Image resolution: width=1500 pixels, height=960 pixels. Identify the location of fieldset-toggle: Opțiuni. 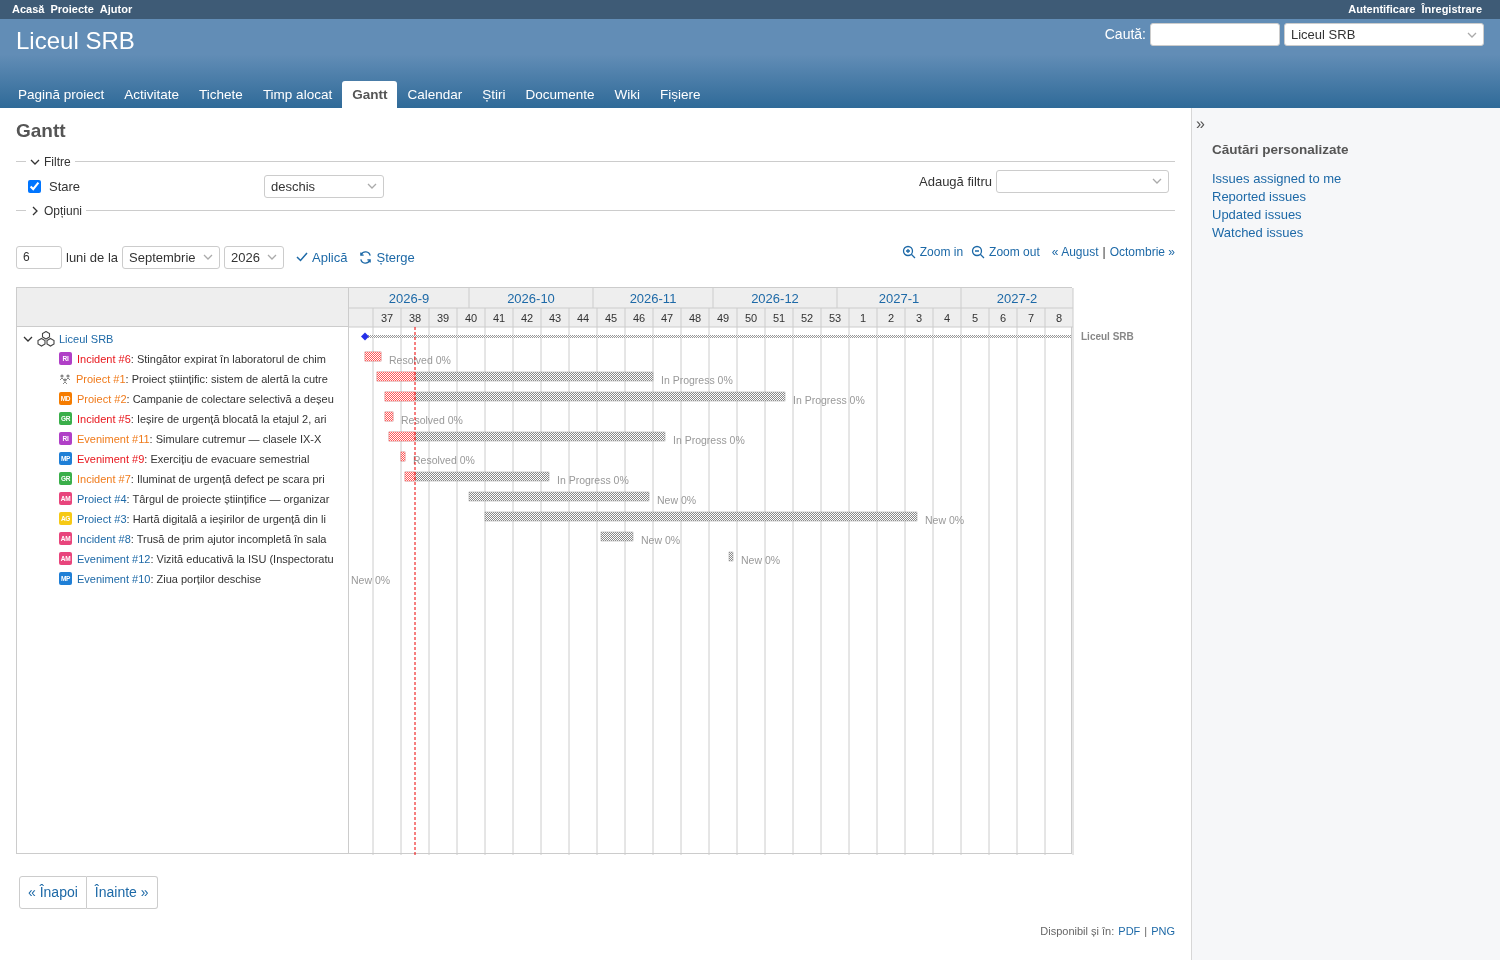
(56, 210).